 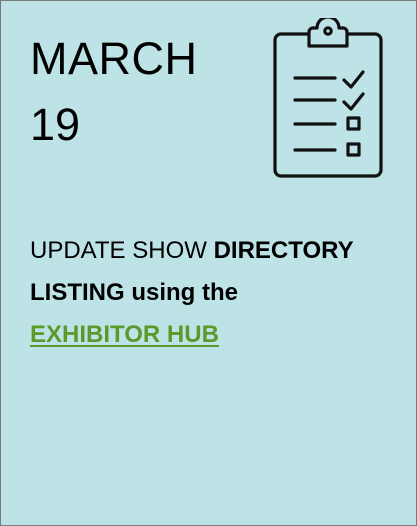 I want to click on clipboard-checklist-icon, so click(x=328, y=98).